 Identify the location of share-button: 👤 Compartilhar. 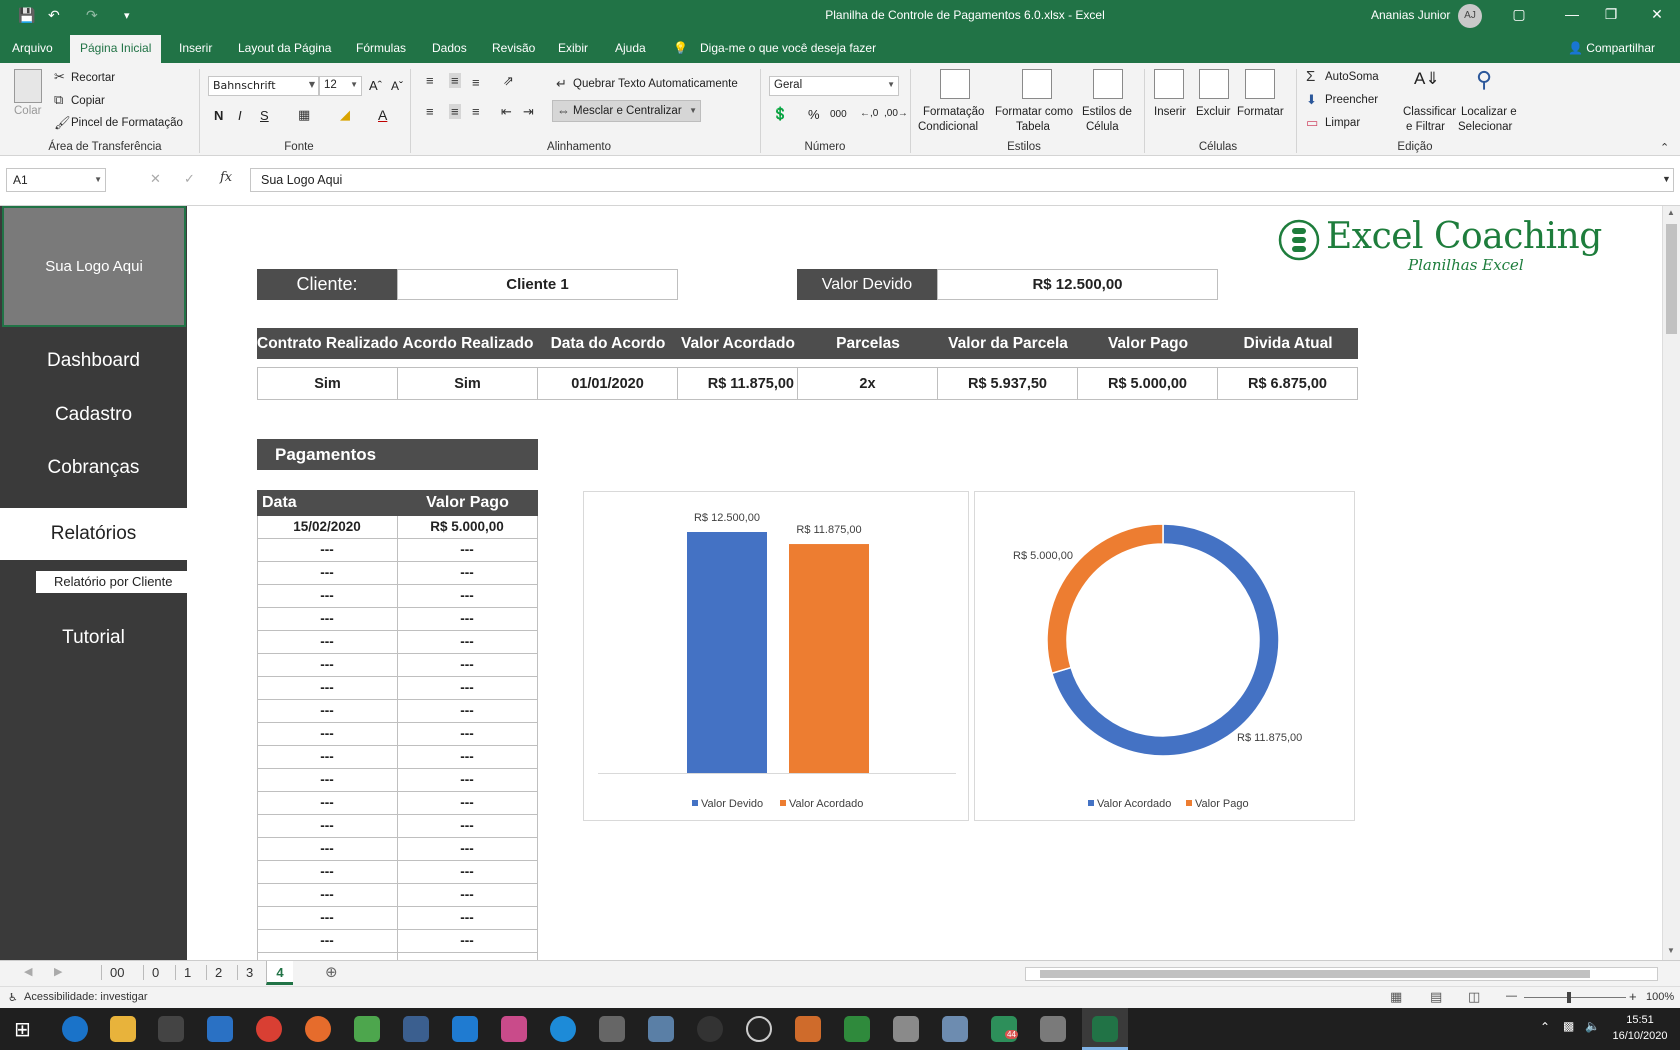
(1611, 48).